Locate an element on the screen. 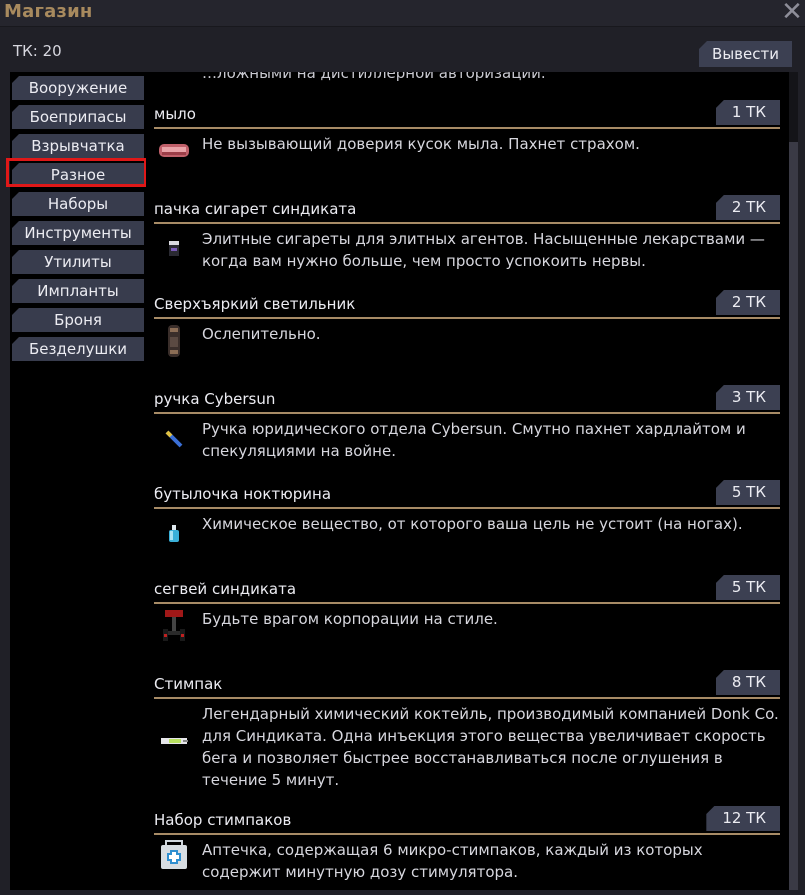 The image size is (805, 895). flashlight-icon is located at coordinates (174, 340).